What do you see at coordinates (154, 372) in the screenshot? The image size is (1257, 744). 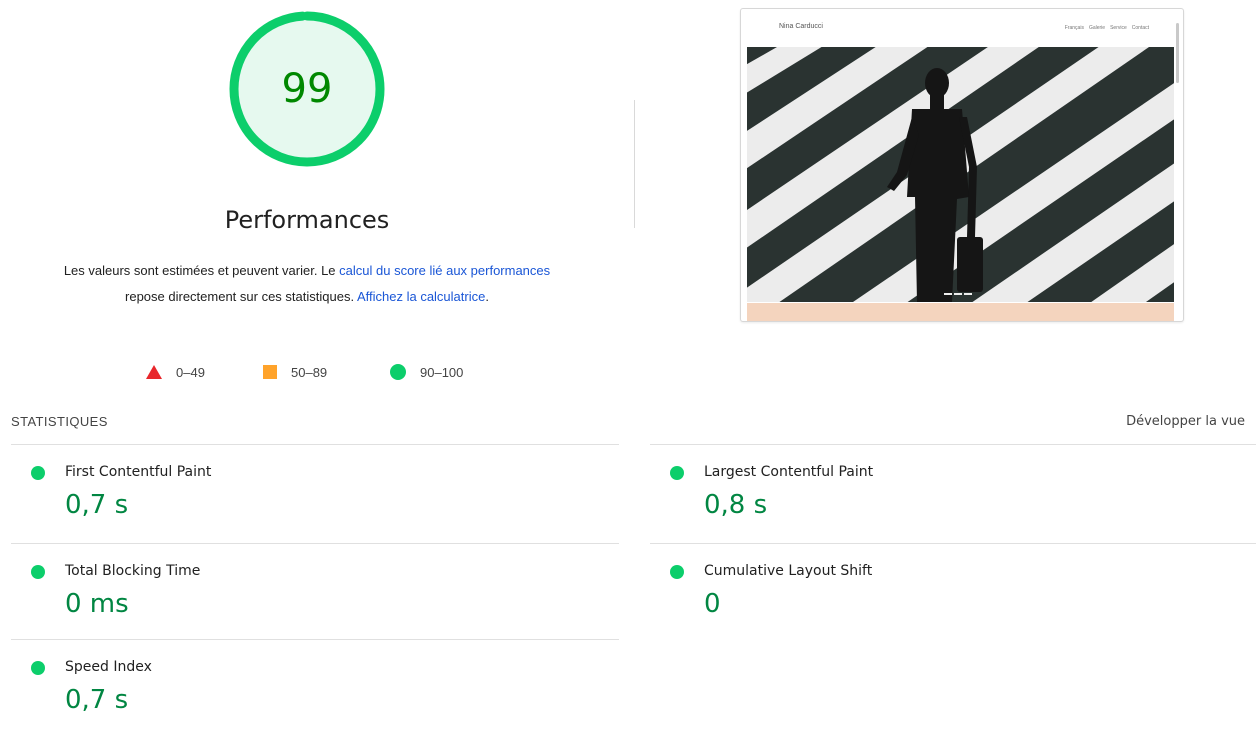 I see `triangle-icon` at bounding box center [154, 372].